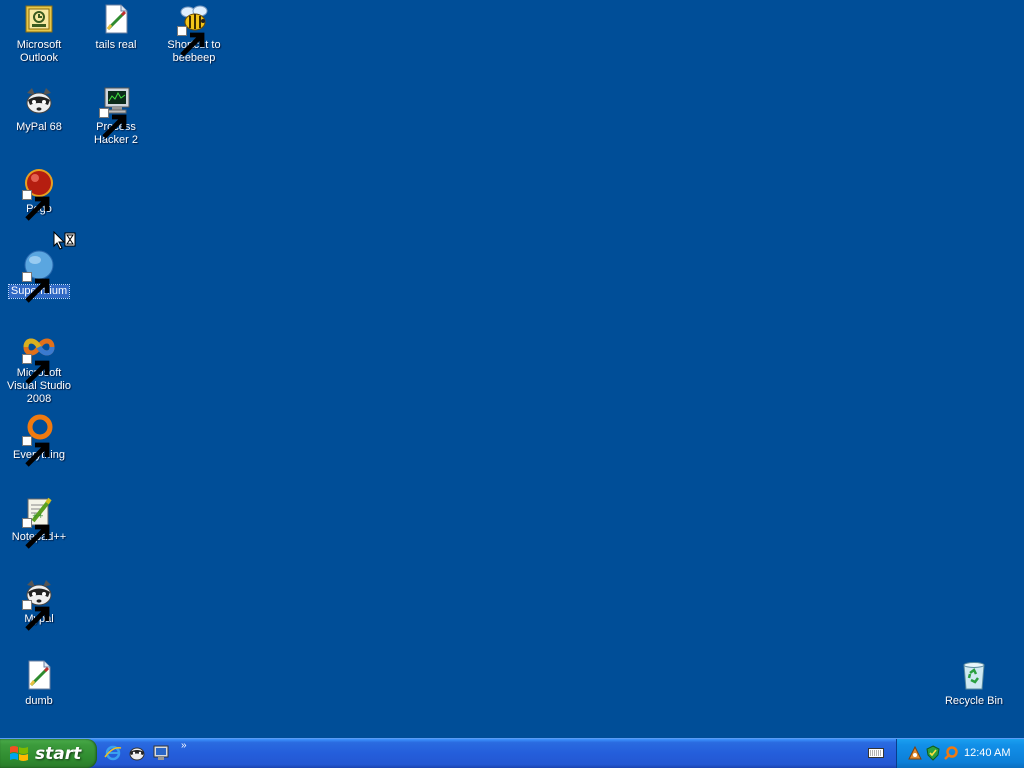  I want to click on desktop-icon-visual-studio-2008: Microsoft Visual Studio 2008, so click(39, 368).